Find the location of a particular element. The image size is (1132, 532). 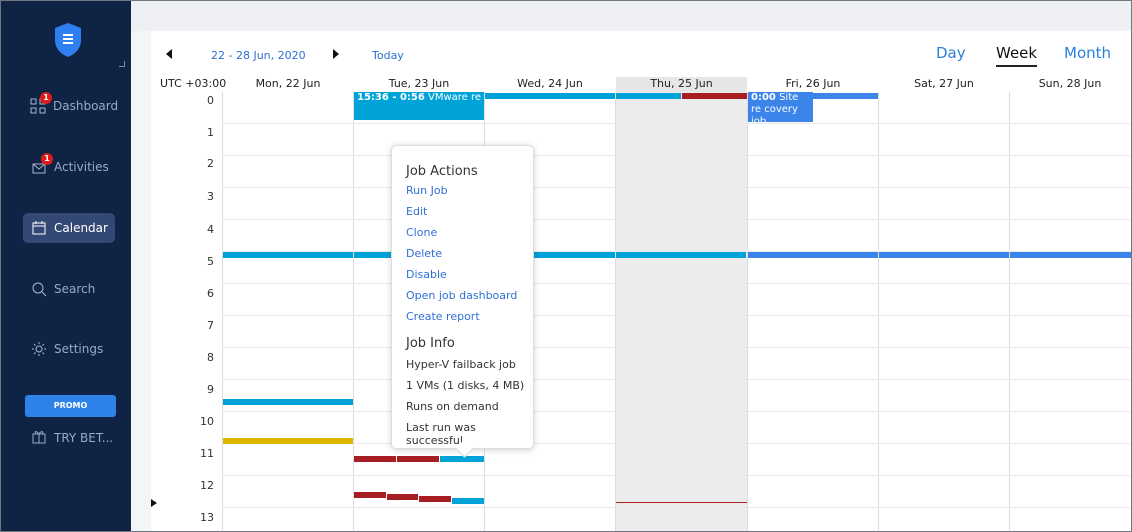

open-job-dashboard-link: Open job dashboard is located at coordinates (461, 295).